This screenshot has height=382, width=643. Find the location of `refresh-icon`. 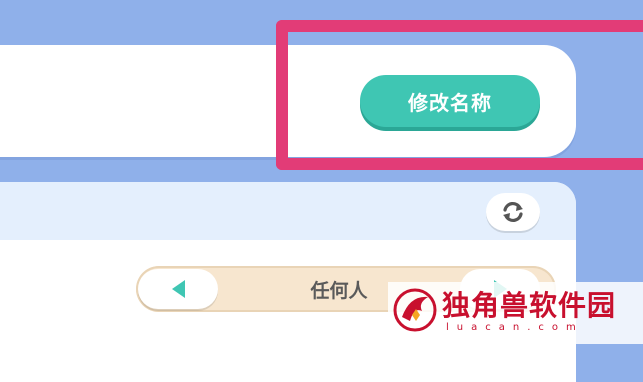

refresh-icon is located at coordinates (513, 212).